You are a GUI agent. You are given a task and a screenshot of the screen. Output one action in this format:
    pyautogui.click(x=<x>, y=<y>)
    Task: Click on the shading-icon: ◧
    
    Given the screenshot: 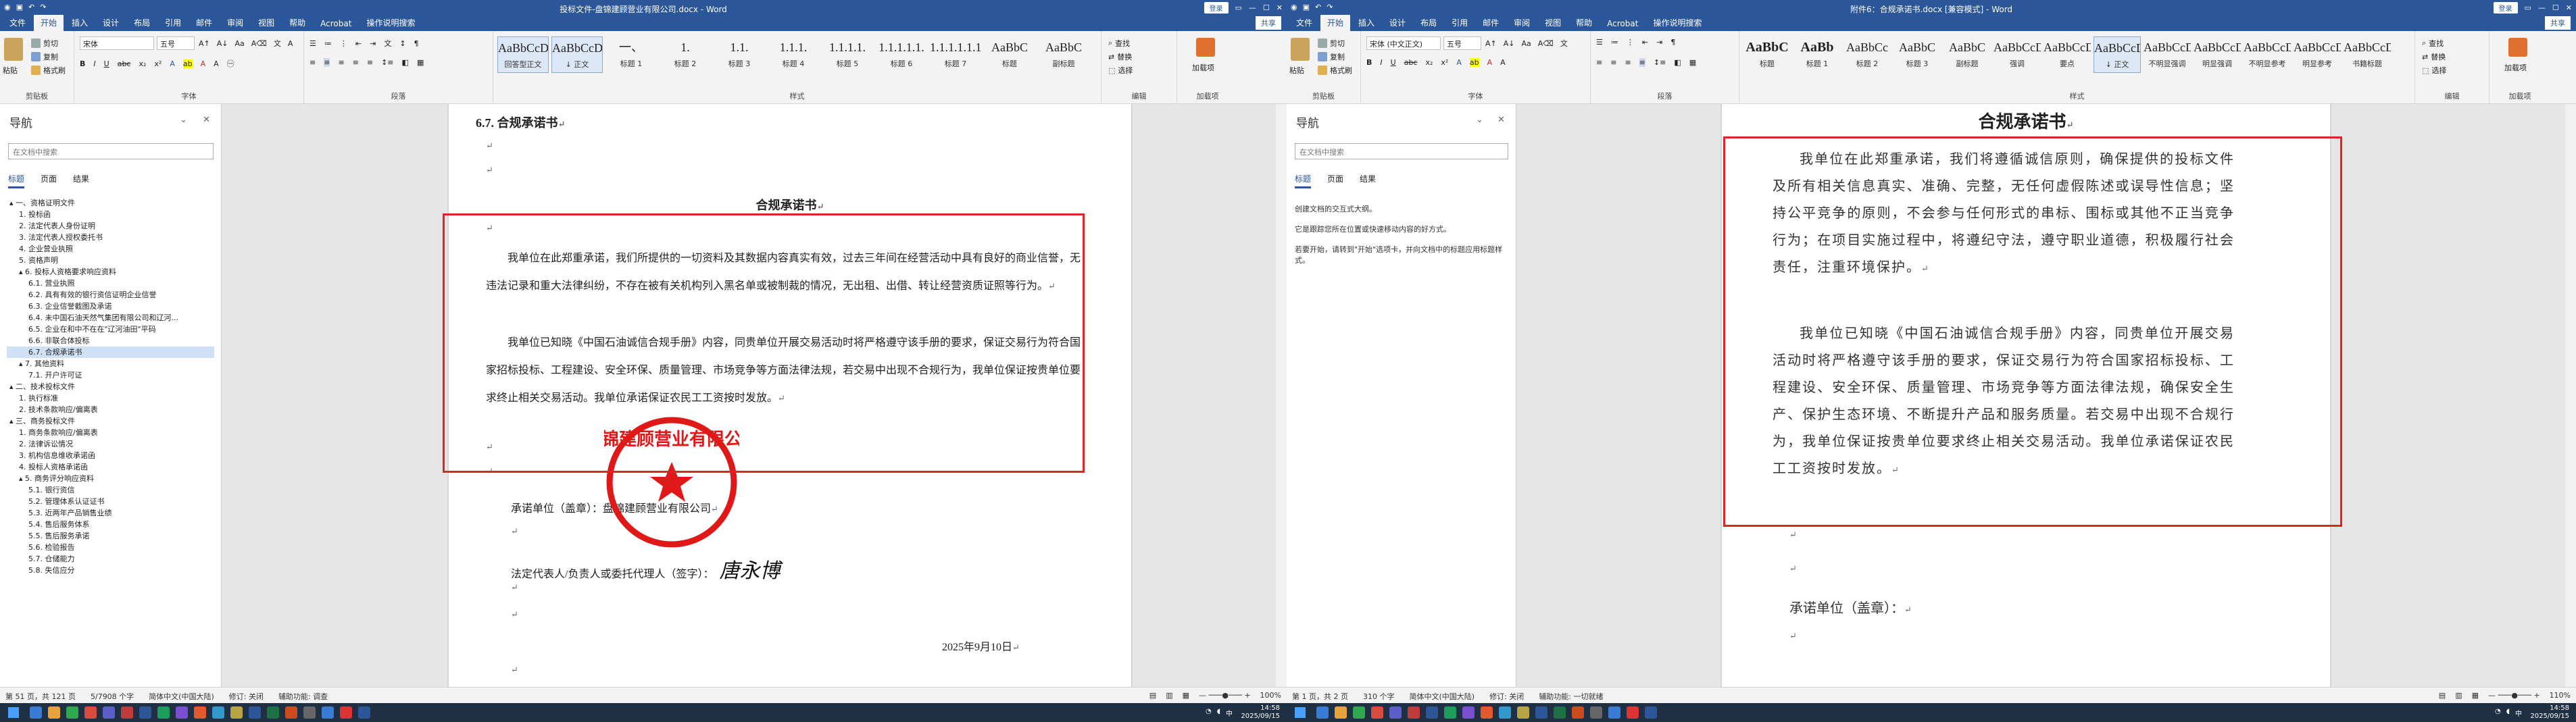 What is the action you would take?
    pyautogui.click(x=1678, y=62)
    